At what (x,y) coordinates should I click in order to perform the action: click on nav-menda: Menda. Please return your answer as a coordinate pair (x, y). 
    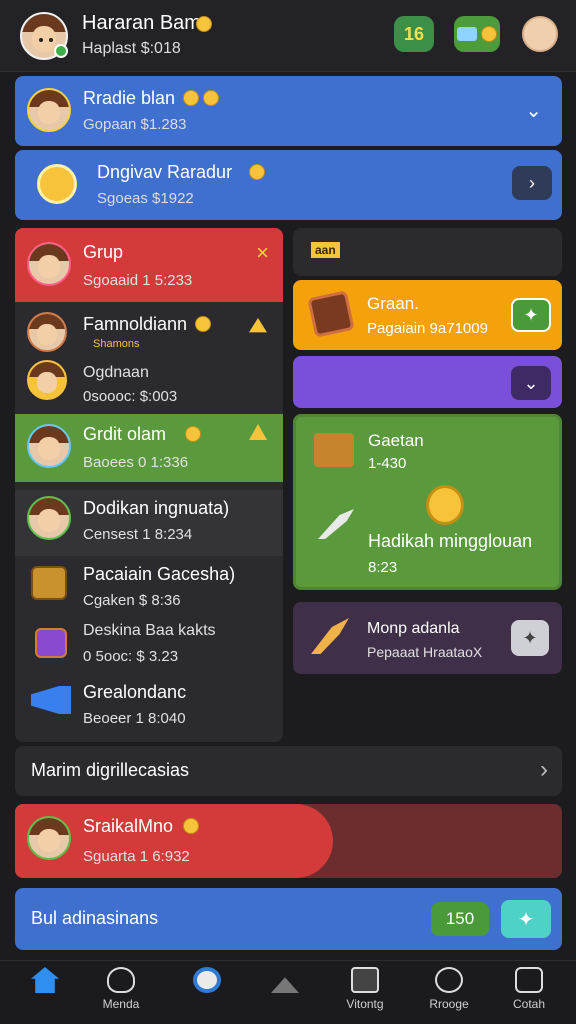
    Looking at the image, I should click on (121, 994).